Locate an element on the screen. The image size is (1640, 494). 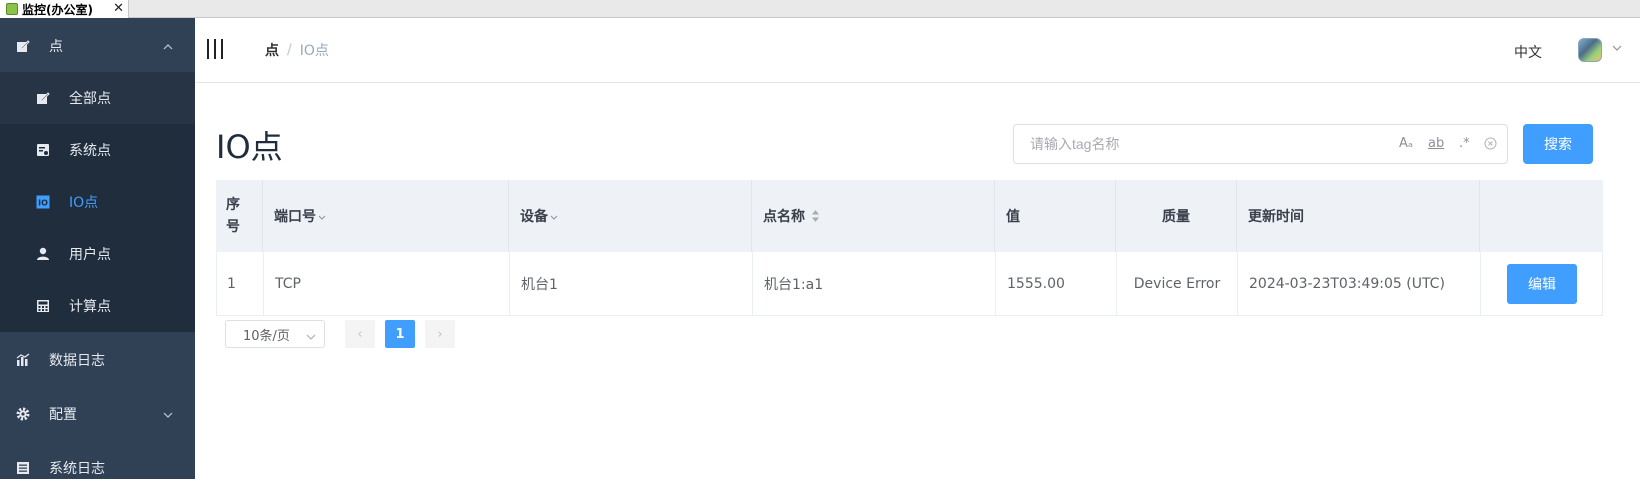
window-tab: 监控(办公室) ✕ is located at coordinates (64, 9).